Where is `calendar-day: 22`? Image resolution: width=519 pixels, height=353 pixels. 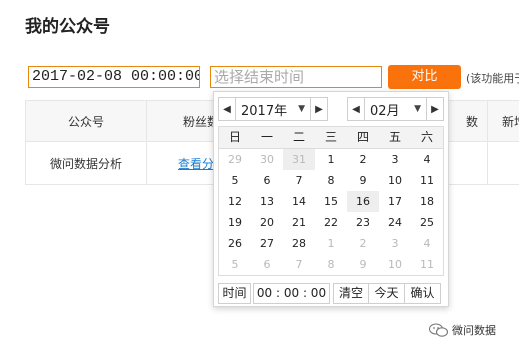 calendar-day: 22 is located at coordinates (331, 222).